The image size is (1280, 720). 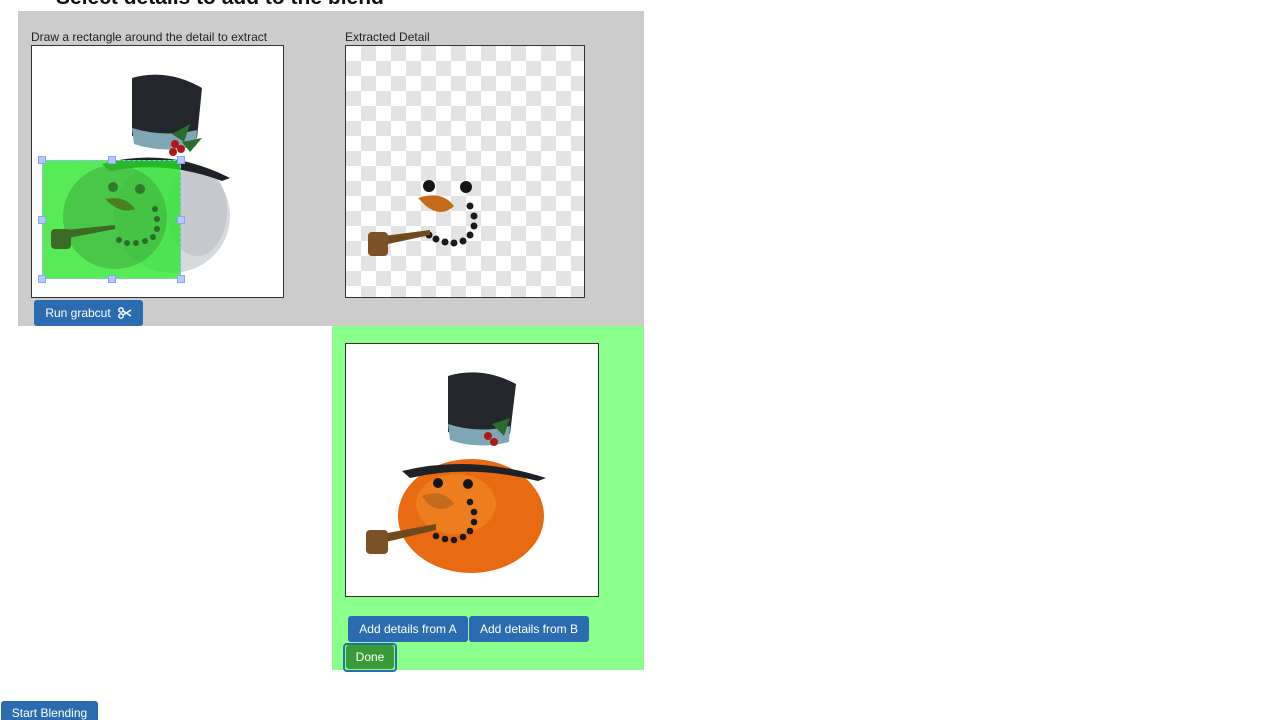 What do you see at coordinates (42, 220) in the screenshot?
I see `resize-handle-left` at bounding box center [42, 220].